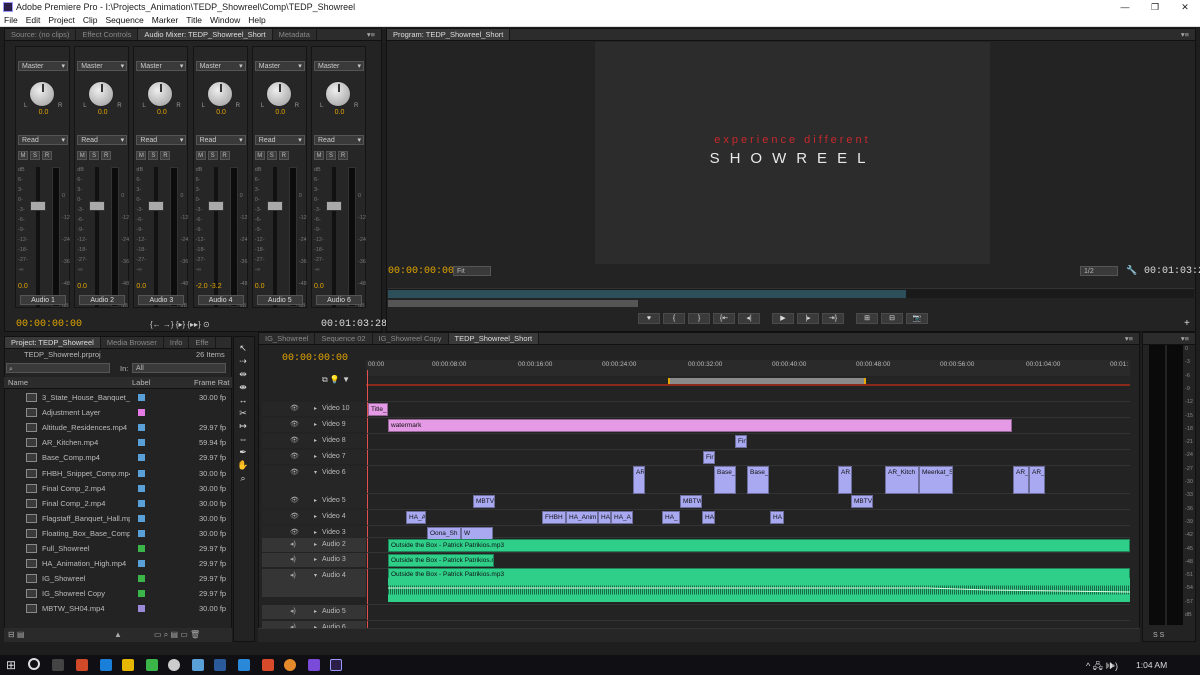  Describe the element at coordinates (243, 478) in the screenshot. I see `zoom-tool-icon: ⌕` at that location.